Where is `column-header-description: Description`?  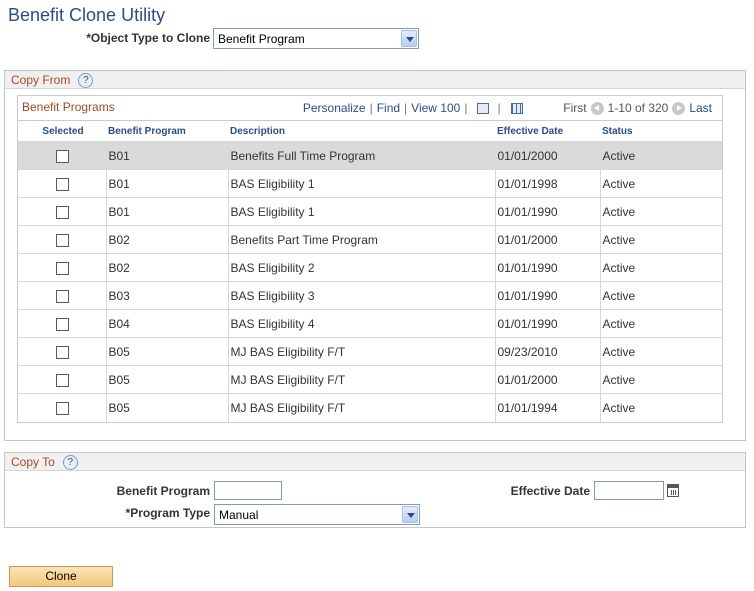 column-header-description: Description is located at coordinates (361, 131).